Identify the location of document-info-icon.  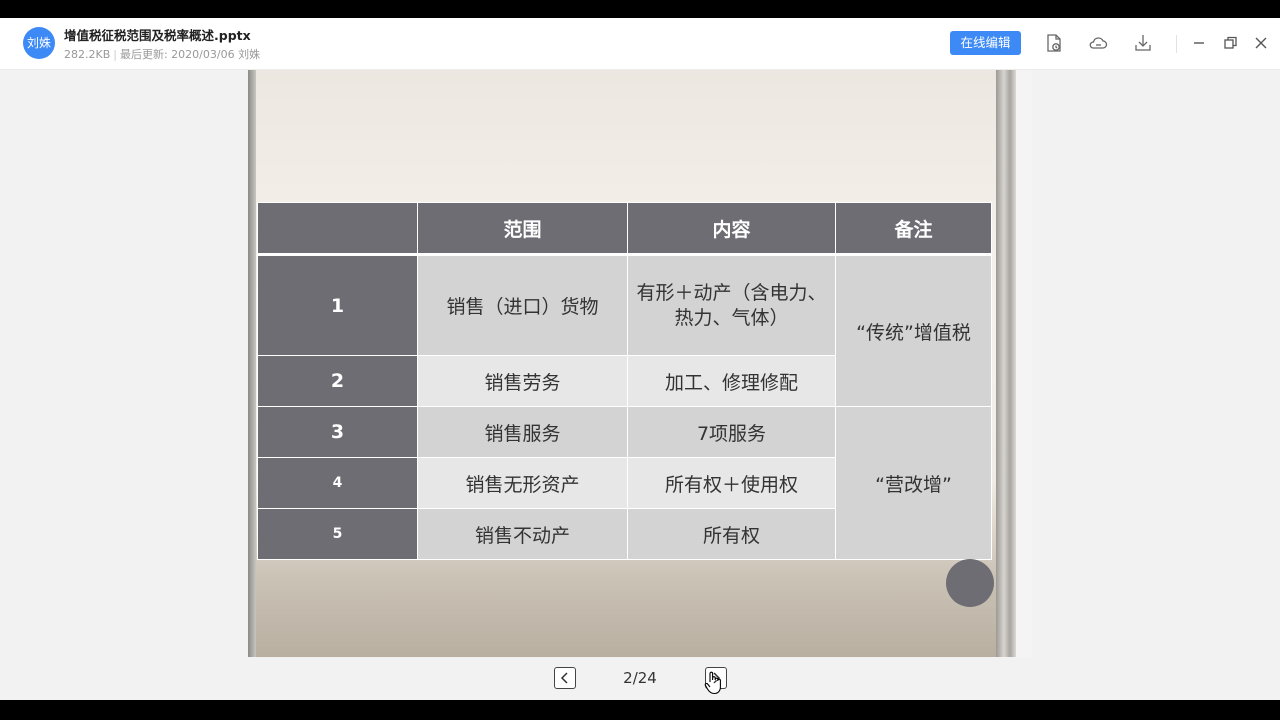
(1054, 43).